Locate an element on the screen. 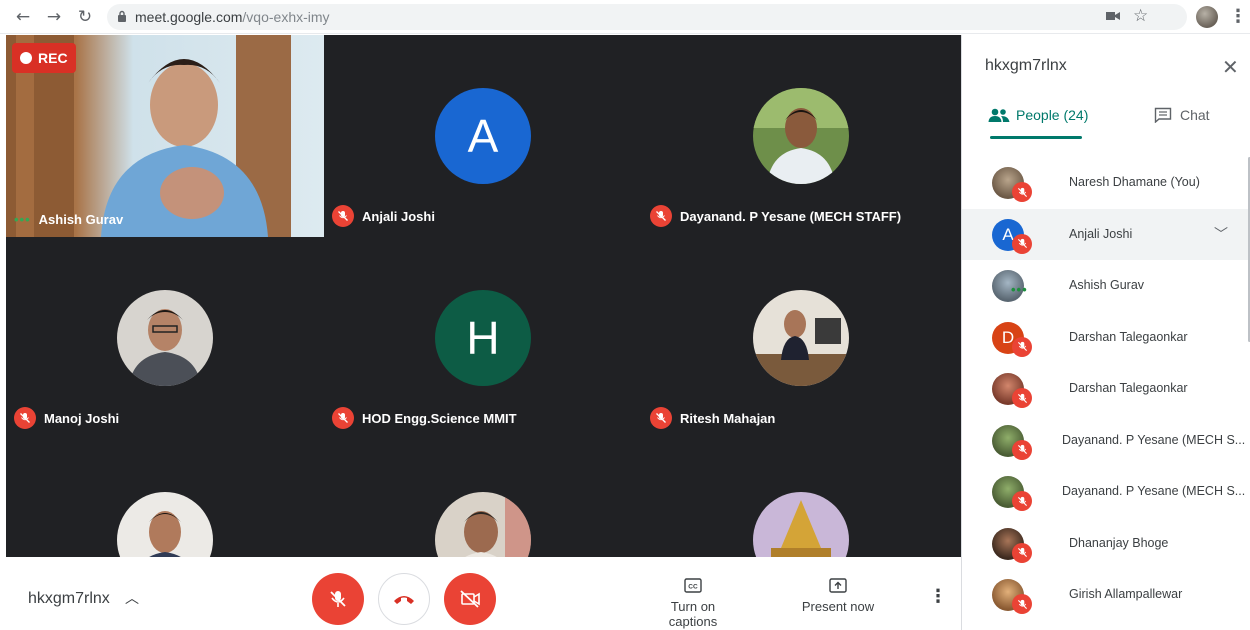  hang-up-icon is located at coordinates (404, 600).